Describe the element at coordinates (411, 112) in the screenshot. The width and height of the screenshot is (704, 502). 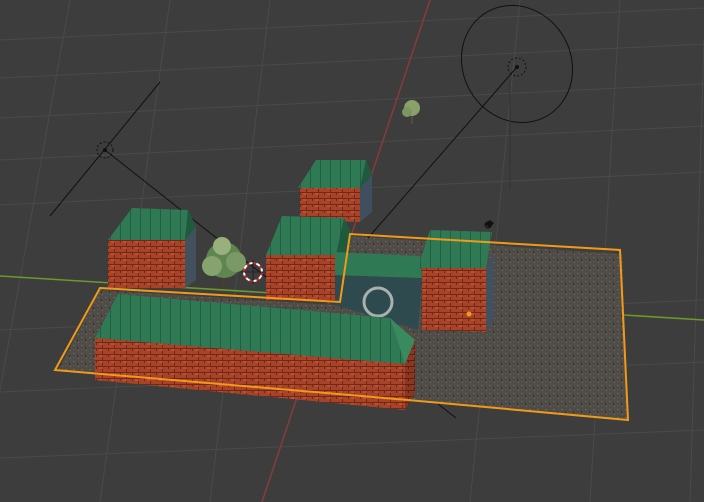
I see `tree-distant` at that location.